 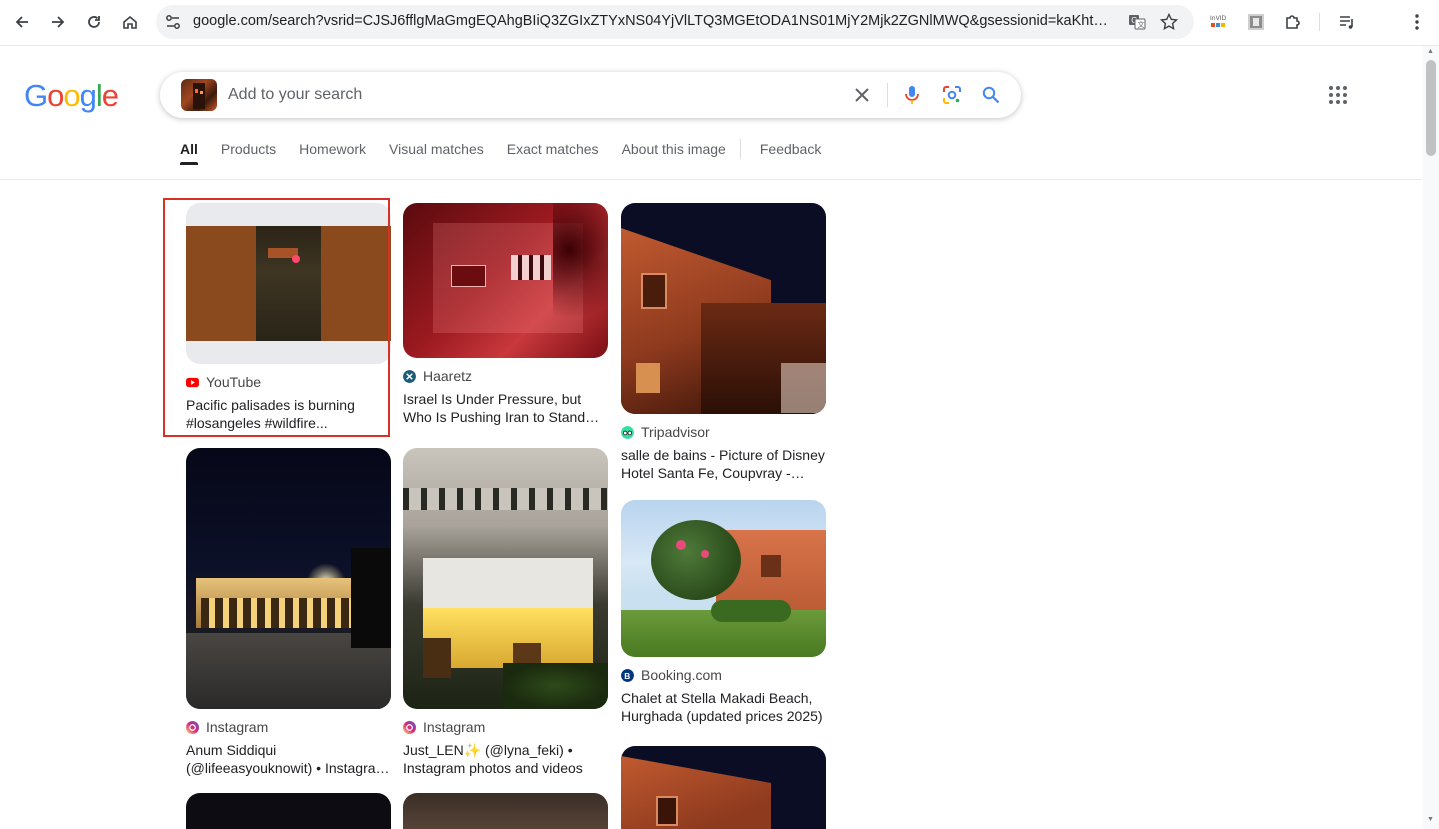 I want to click on svg-text: InVID, so click(x=1218, y=18).